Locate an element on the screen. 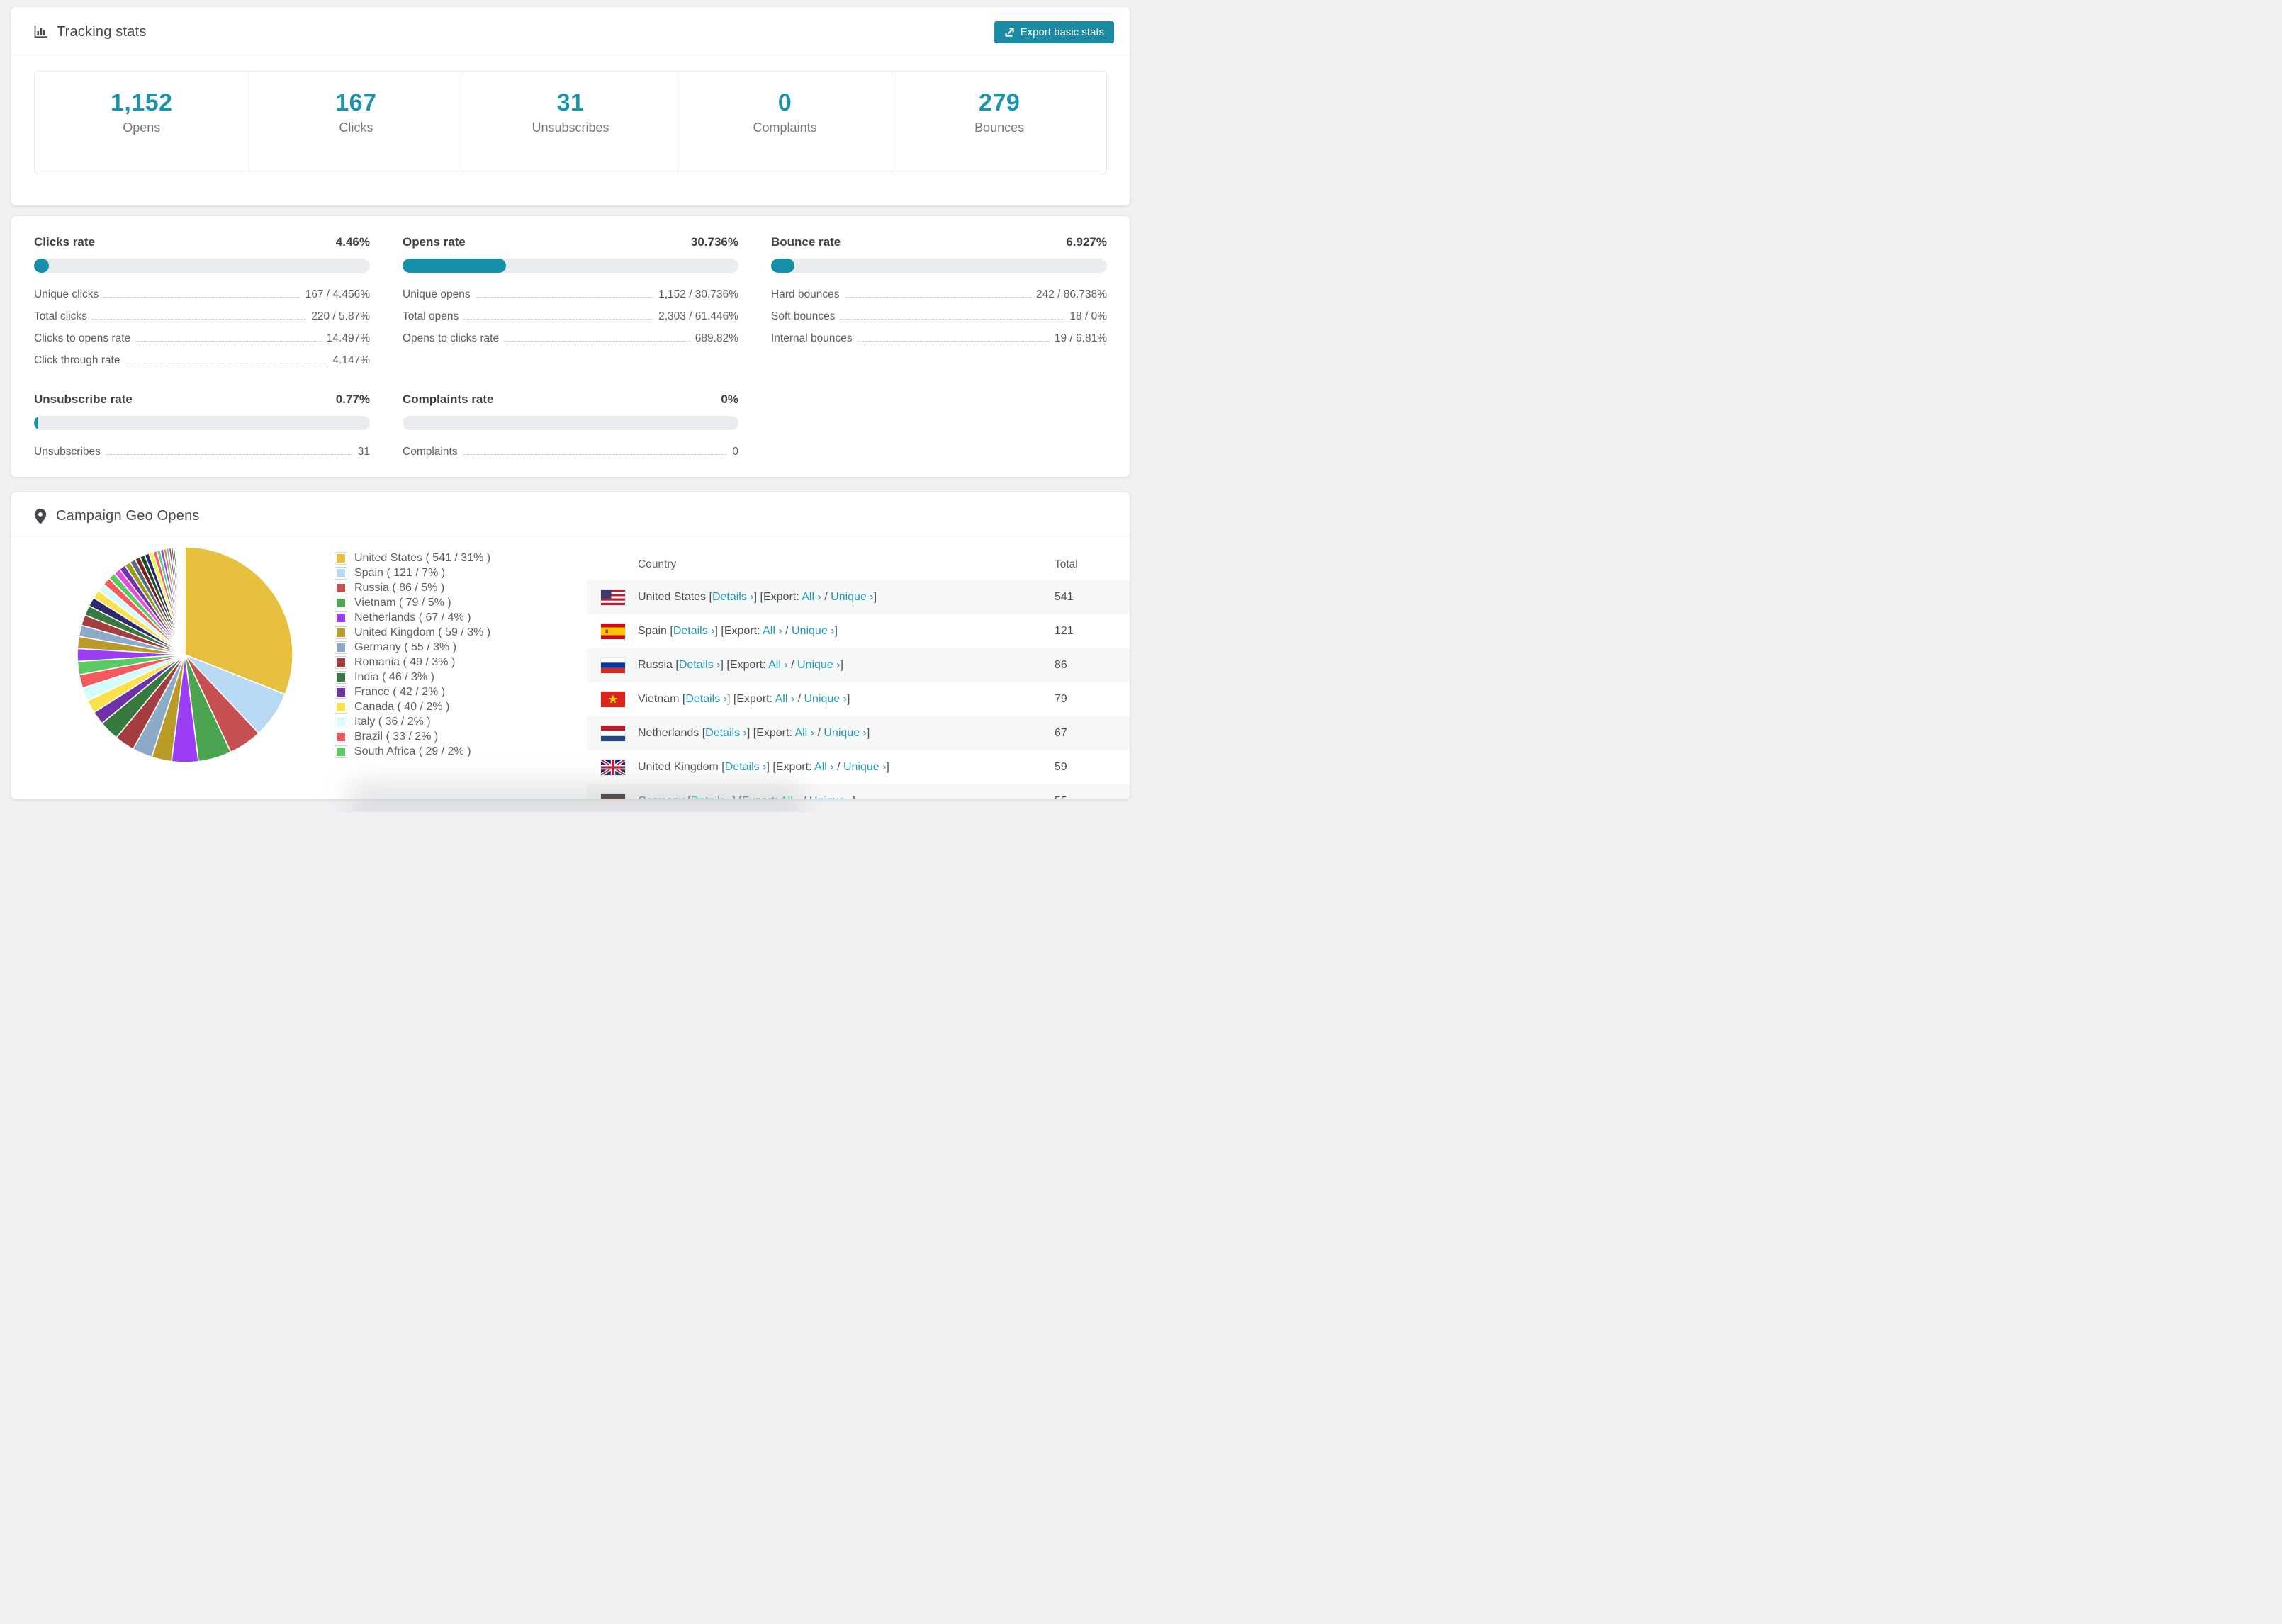 The height and width of the screenshot is (1624, 2282). stat-clicks: 167 Clicks is located at coordinates (356, 123).